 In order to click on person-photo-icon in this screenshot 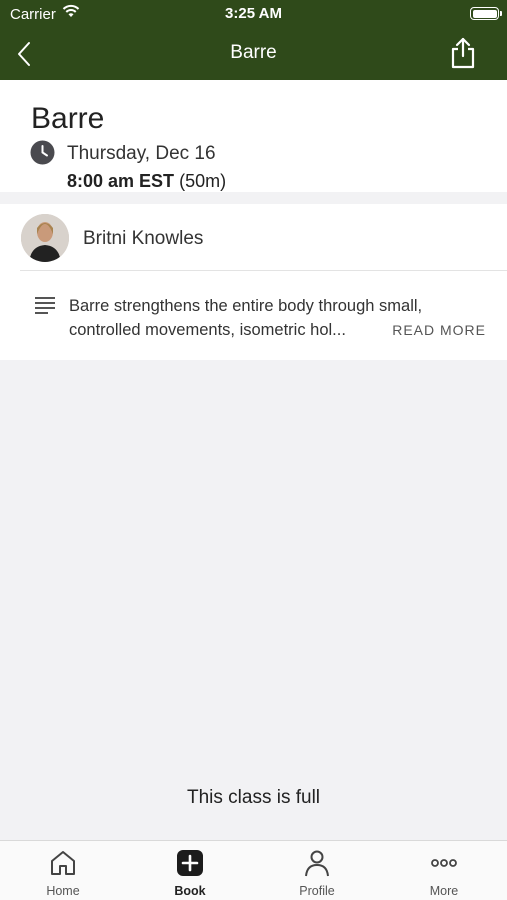, I will do `click(45, 238)`.